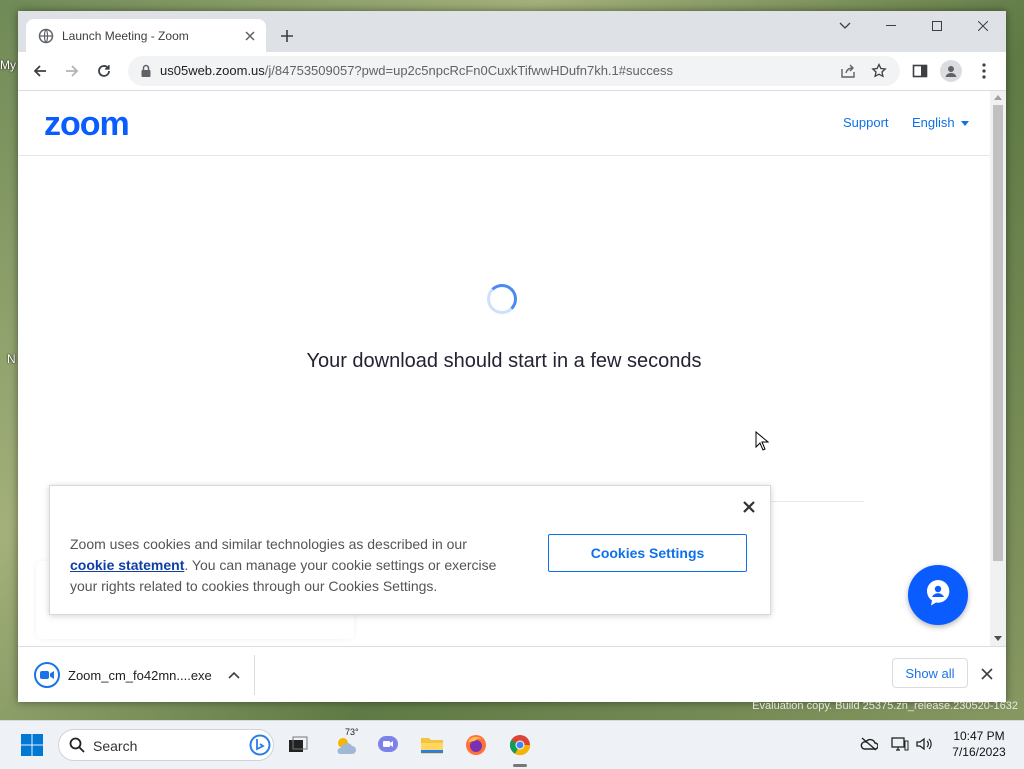 The height and width of the screenshot is (769, 1024). What do you see at coordinates (250, 36) in the screenshot?
I see `close-tab-icon` at bounding box center [250, 36].